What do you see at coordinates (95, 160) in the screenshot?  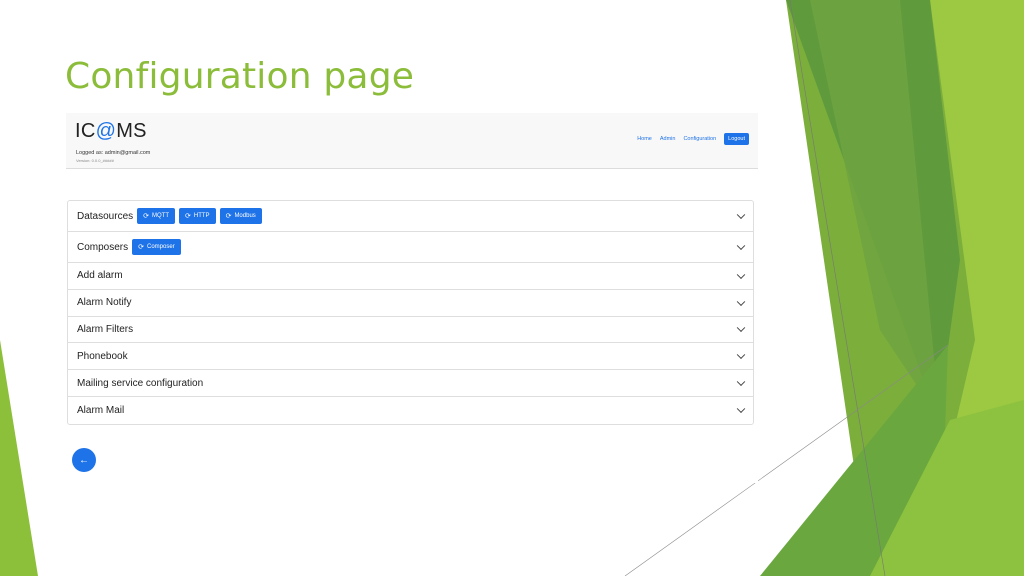 I see `version-text: Version: 0.0.0_#####` at bounding box center [95, 160].